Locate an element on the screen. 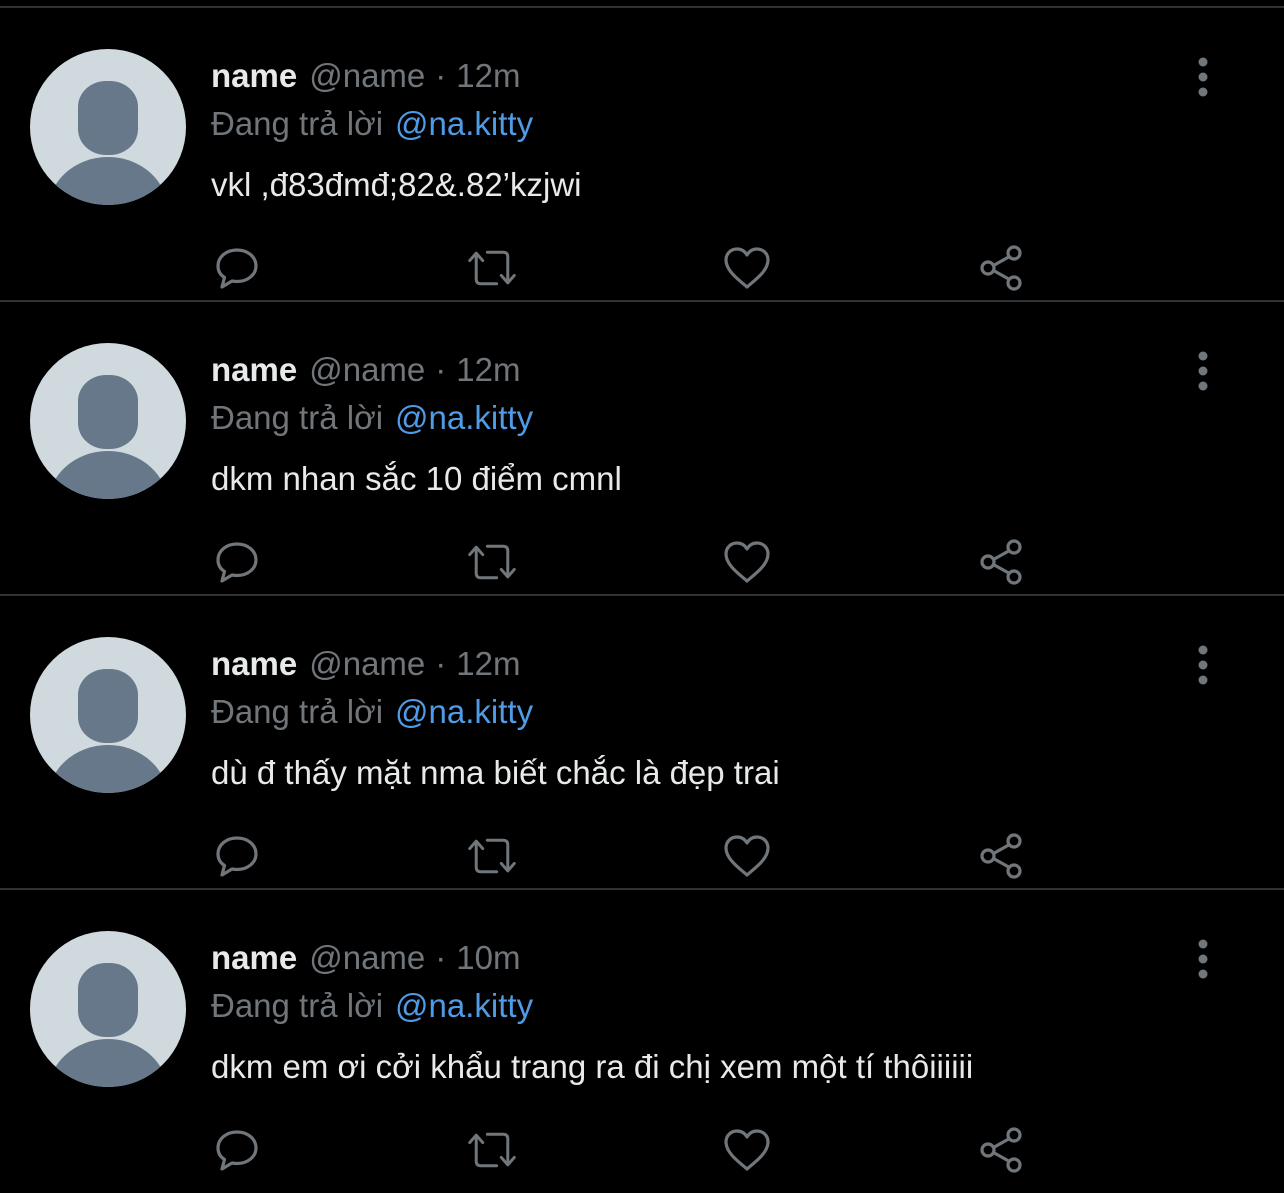 Image resolution: width=1284 pixels, height=1193 pixels. timestamp: 10m is located at coordinates (488, 957).